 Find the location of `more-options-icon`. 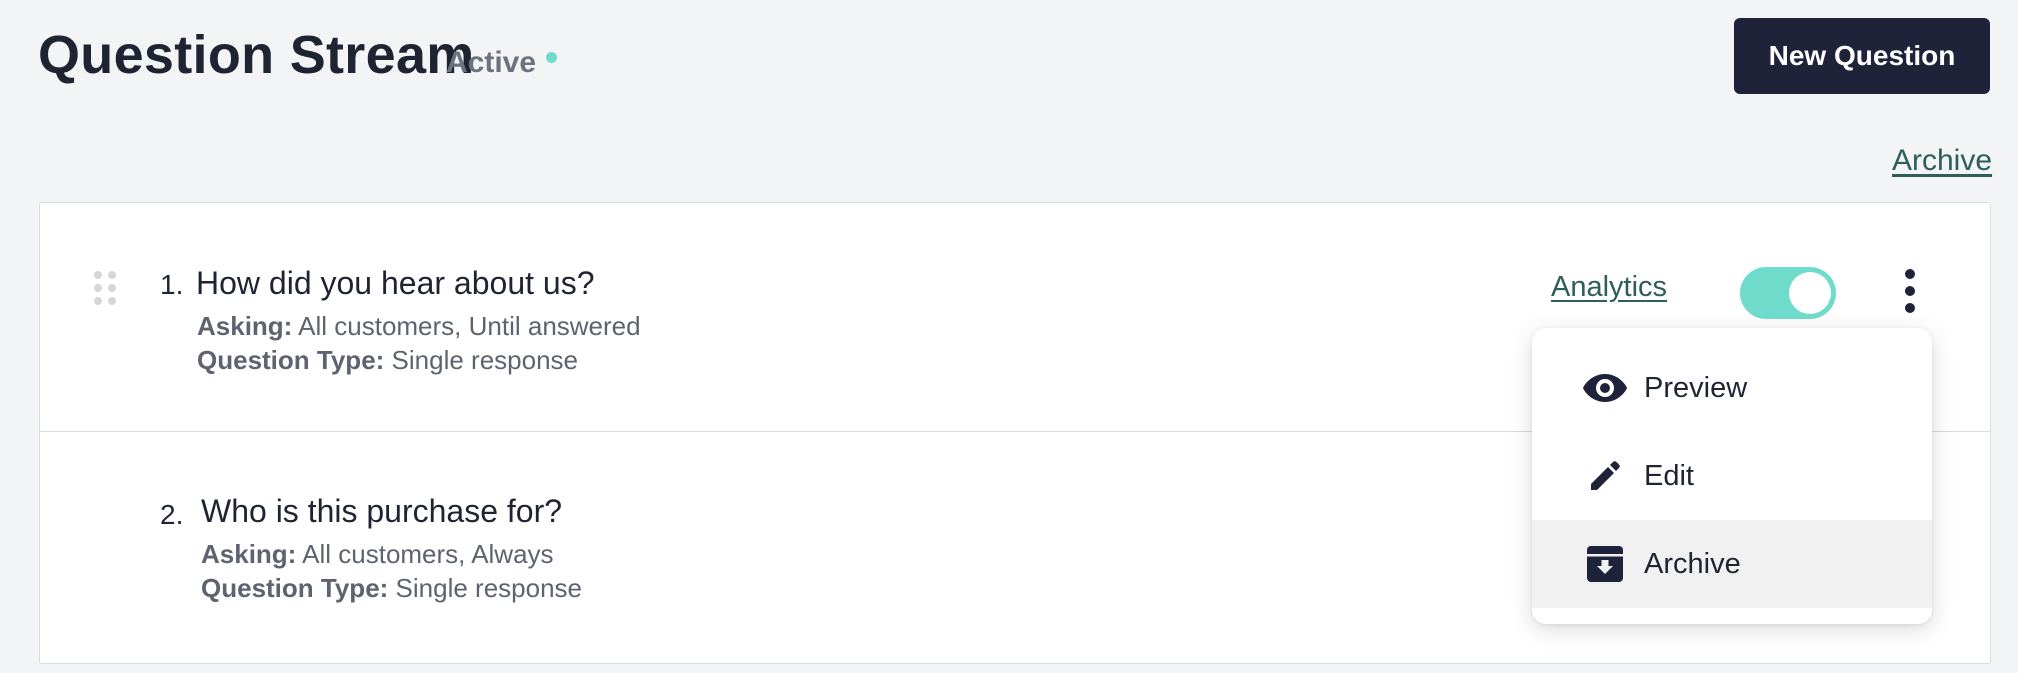

more-options-icon is located at coordinates (1910, 291).